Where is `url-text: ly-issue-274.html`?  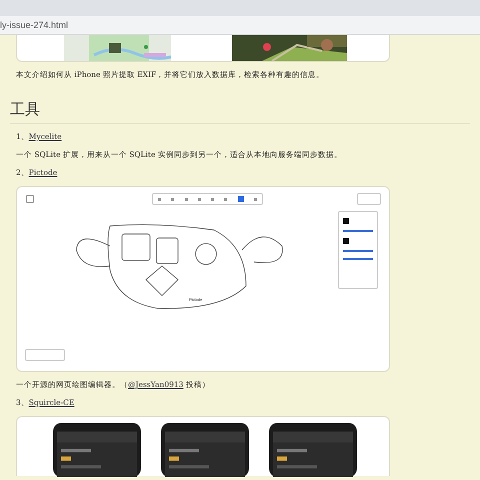
url-text: ly-issue-274.html is located at coordinates (34, 25).